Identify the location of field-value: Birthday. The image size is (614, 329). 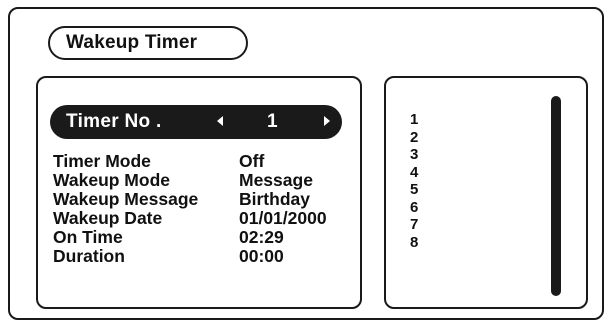
(274, 199).